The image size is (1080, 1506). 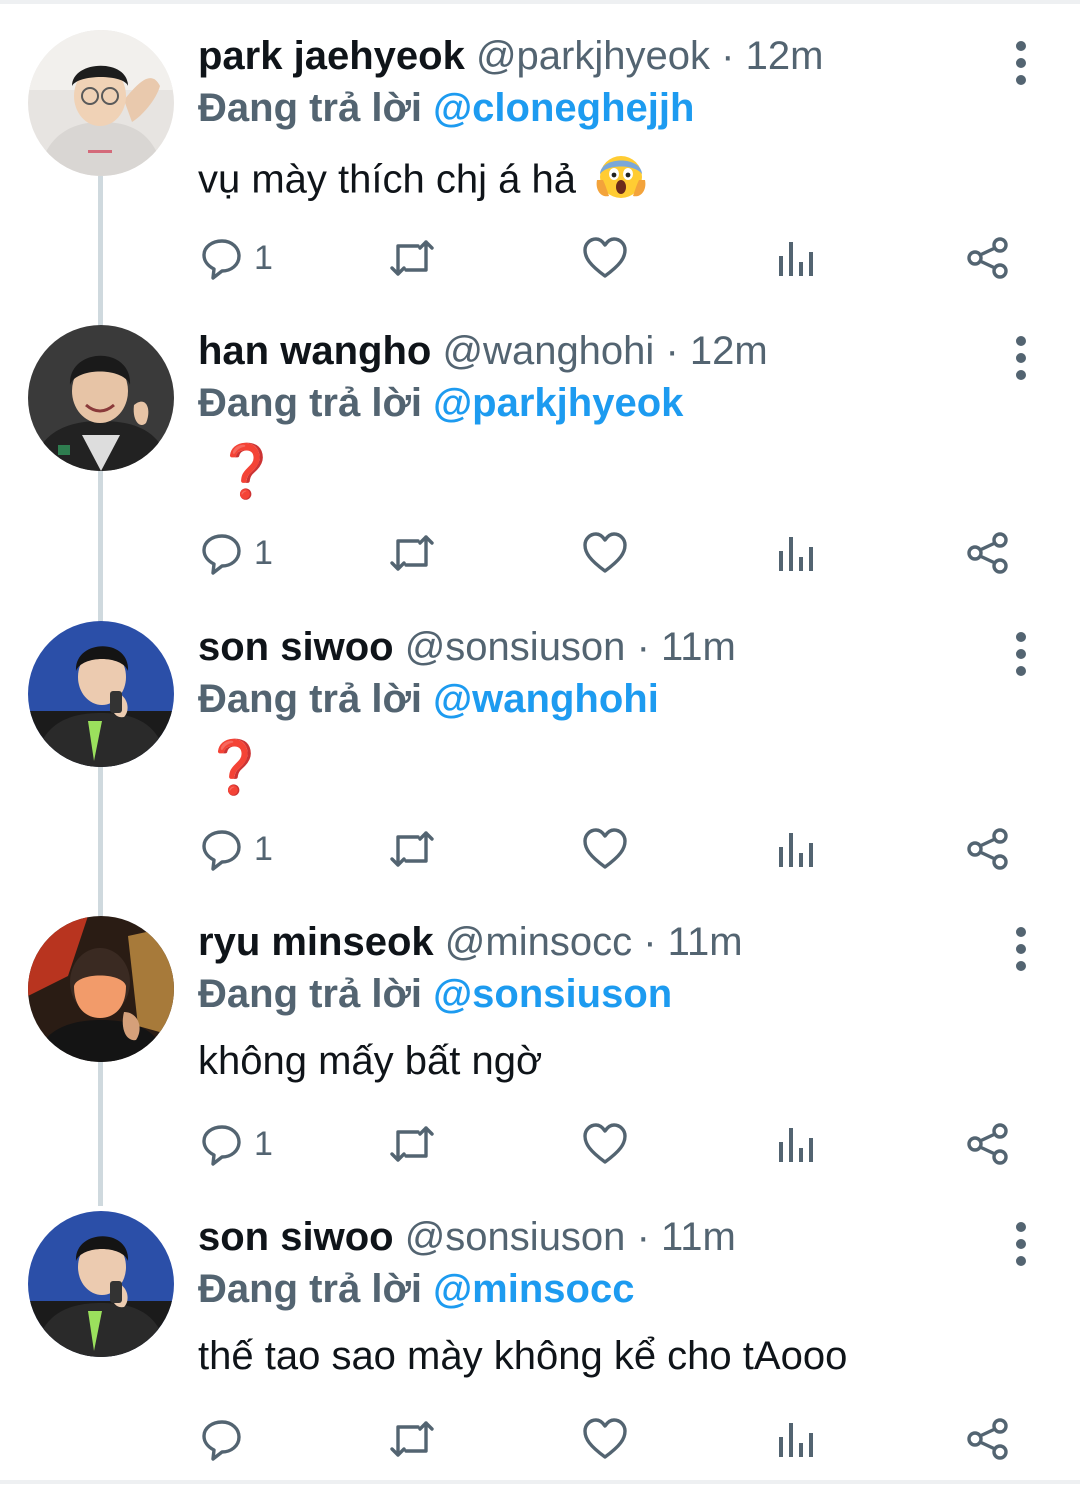 I want to click on display-name: ryu minseok, so click(x=316, y=942).